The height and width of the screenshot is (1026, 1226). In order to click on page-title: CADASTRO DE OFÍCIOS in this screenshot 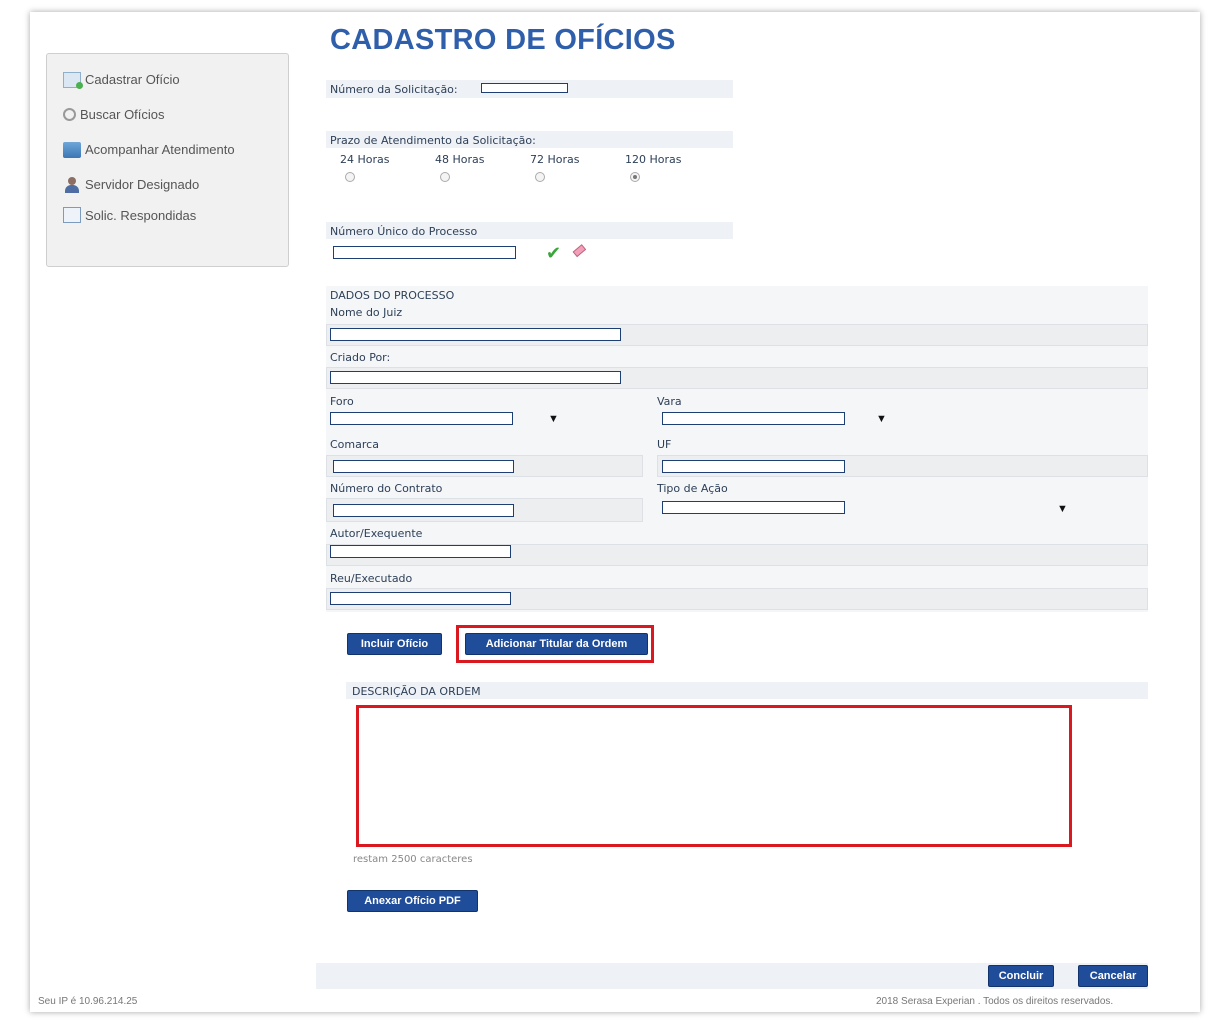, I will do `click(503, 40)`.